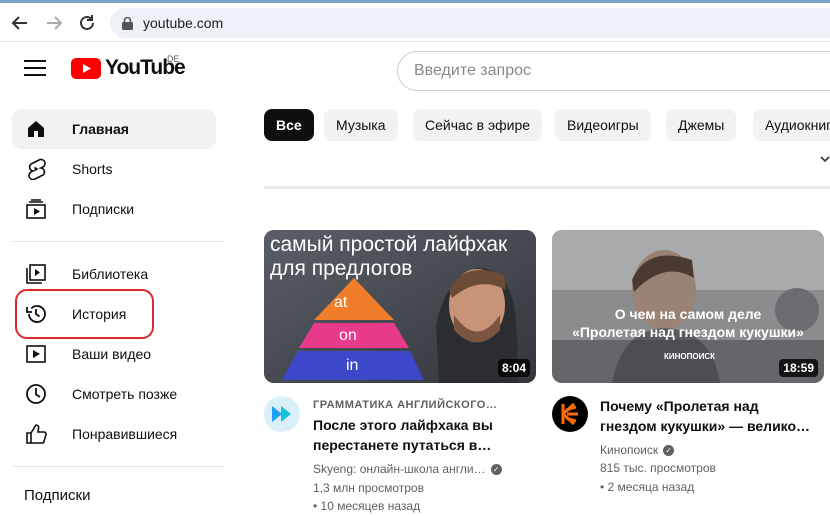  What do you see at coordinates (403, 425) in the screenshot?
I see `video-title-line: После этого лайфхака вы` at bounding box center [403, 425].